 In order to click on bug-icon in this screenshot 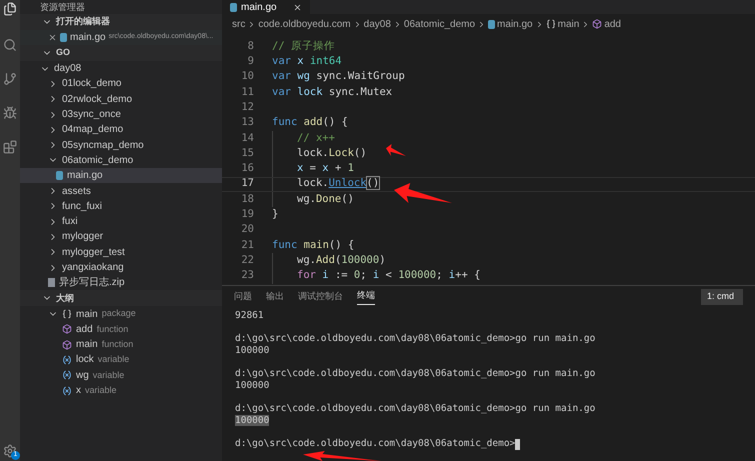, I will do `click(10, 113)`.